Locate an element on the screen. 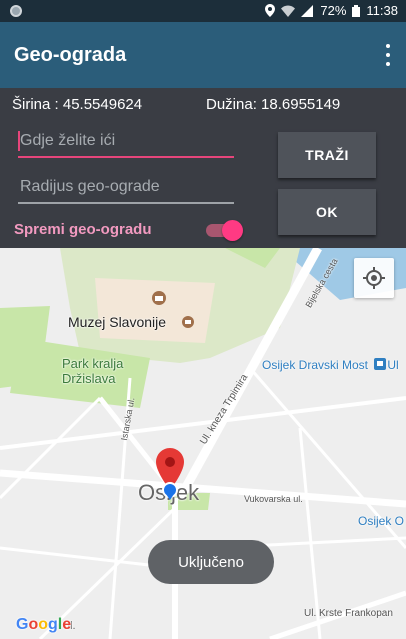 The image size is (406, 639). app-bar: Geo-ograda is located at coordinates (203, 55).